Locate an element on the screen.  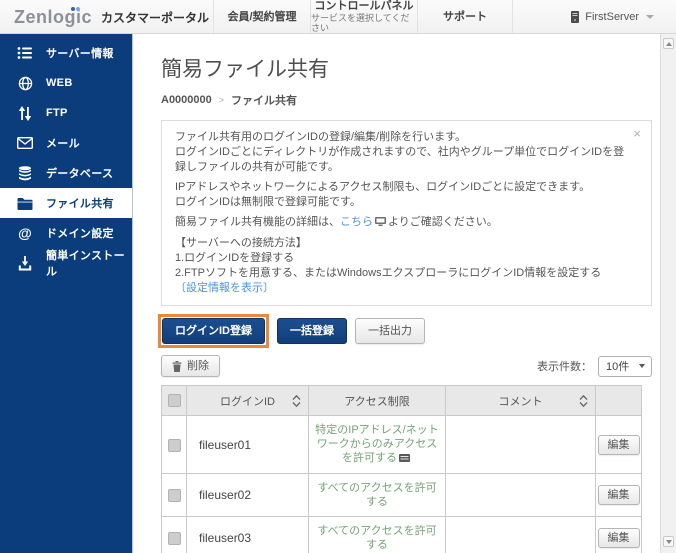
display-count-select: 10件 is located at coordinates (625, 366).